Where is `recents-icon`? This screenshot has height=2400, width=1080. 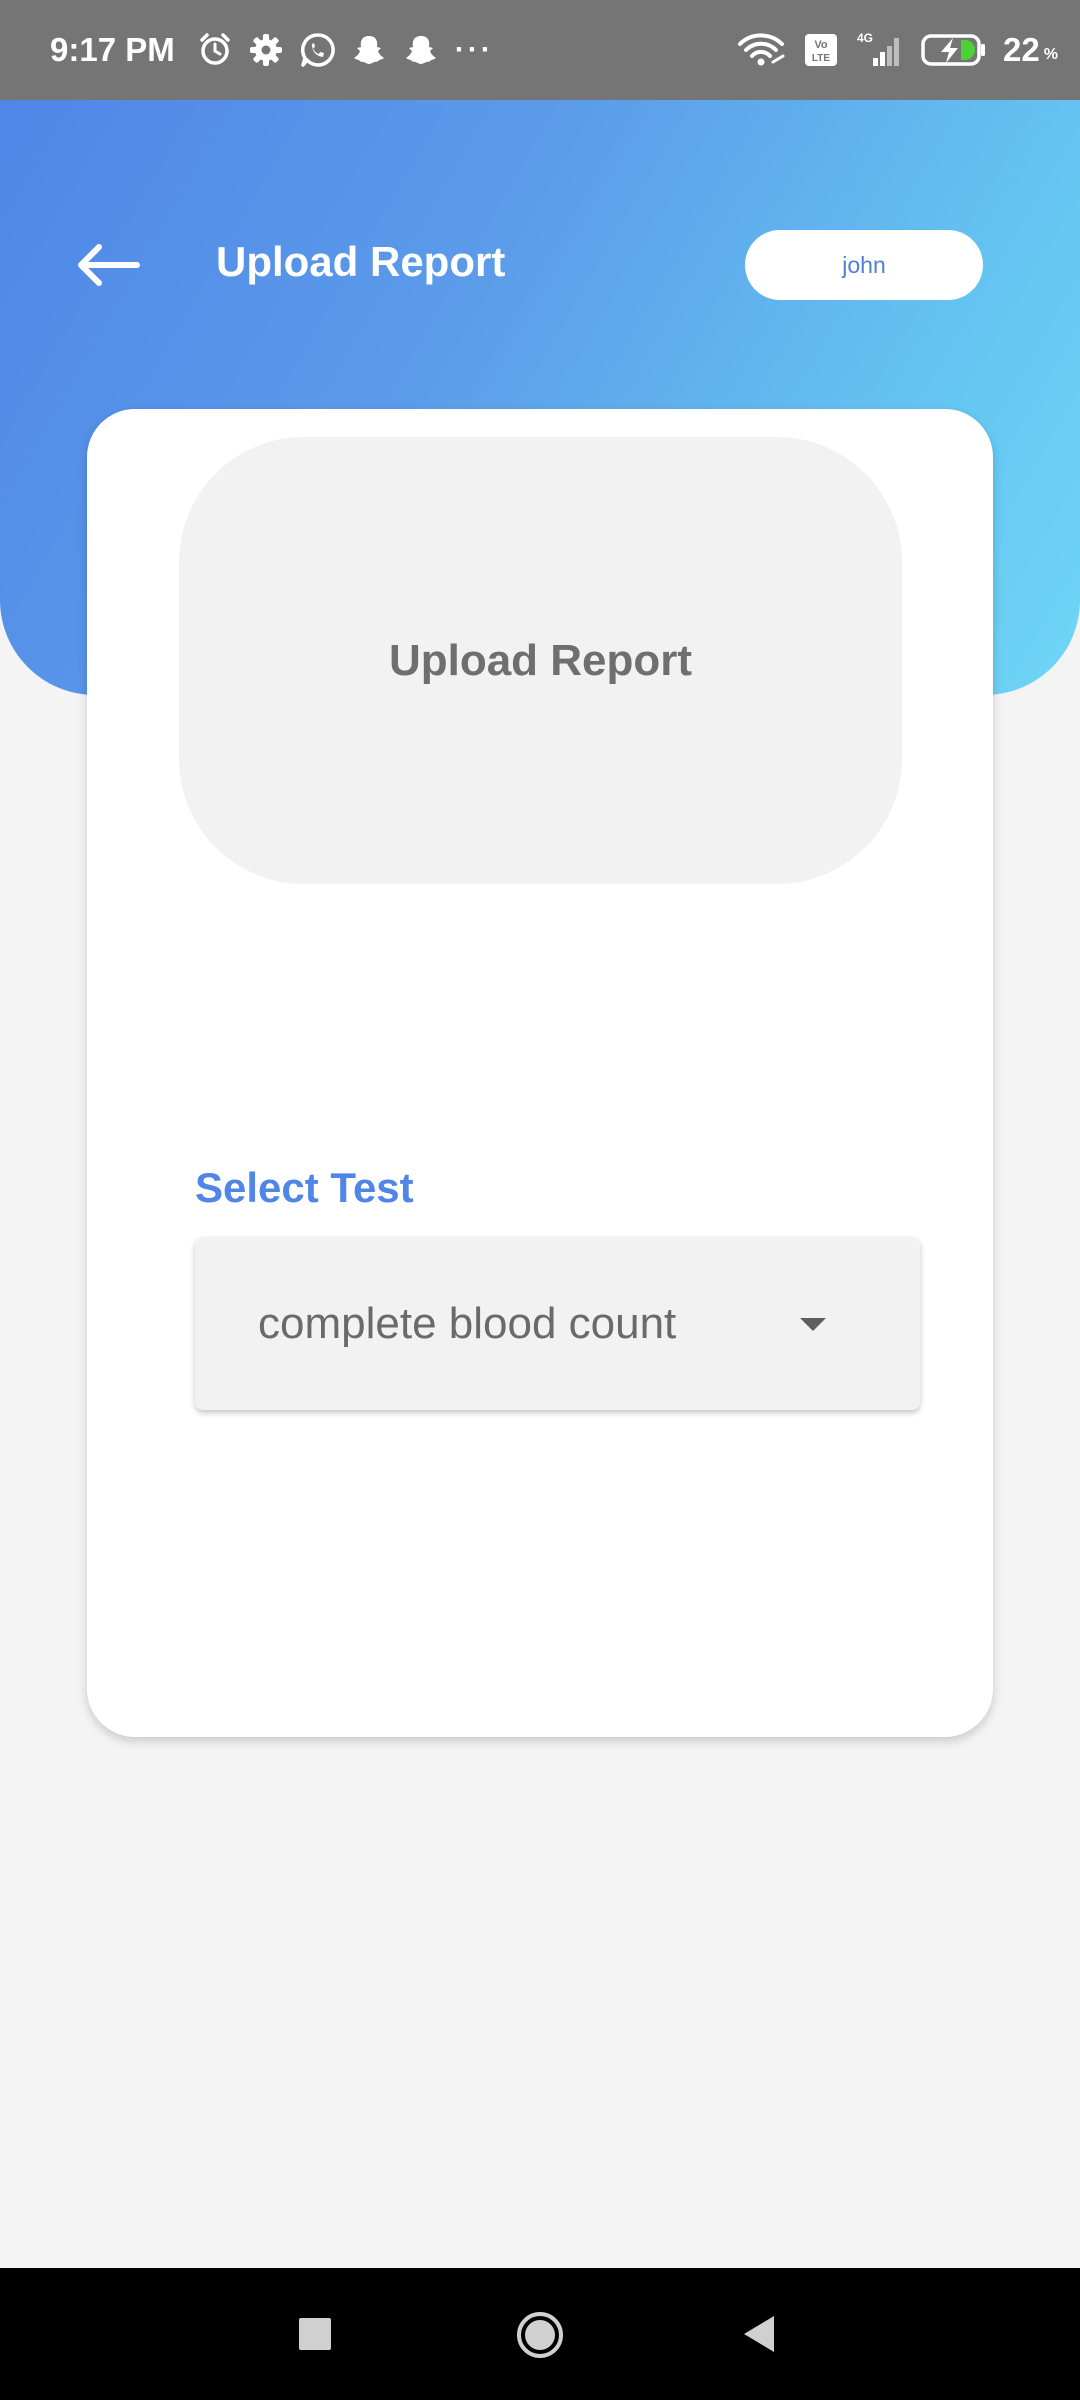 recents-icon is located at coordinates (315, 2334).